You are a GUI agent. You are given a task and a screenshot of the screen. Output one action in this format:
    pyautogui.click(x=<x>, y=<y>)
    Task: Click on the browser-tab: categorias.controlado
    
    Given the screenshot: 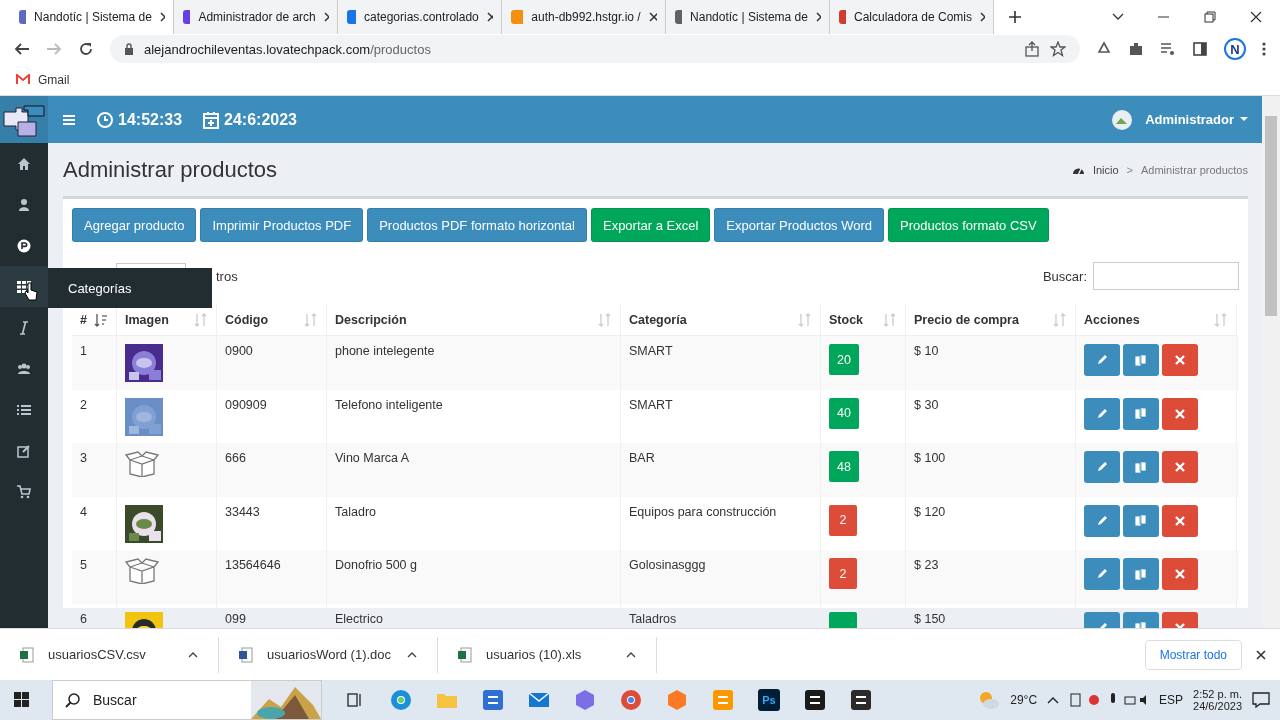 What is the action you would take?
    pyautogui.click(x=420, y=17)
    